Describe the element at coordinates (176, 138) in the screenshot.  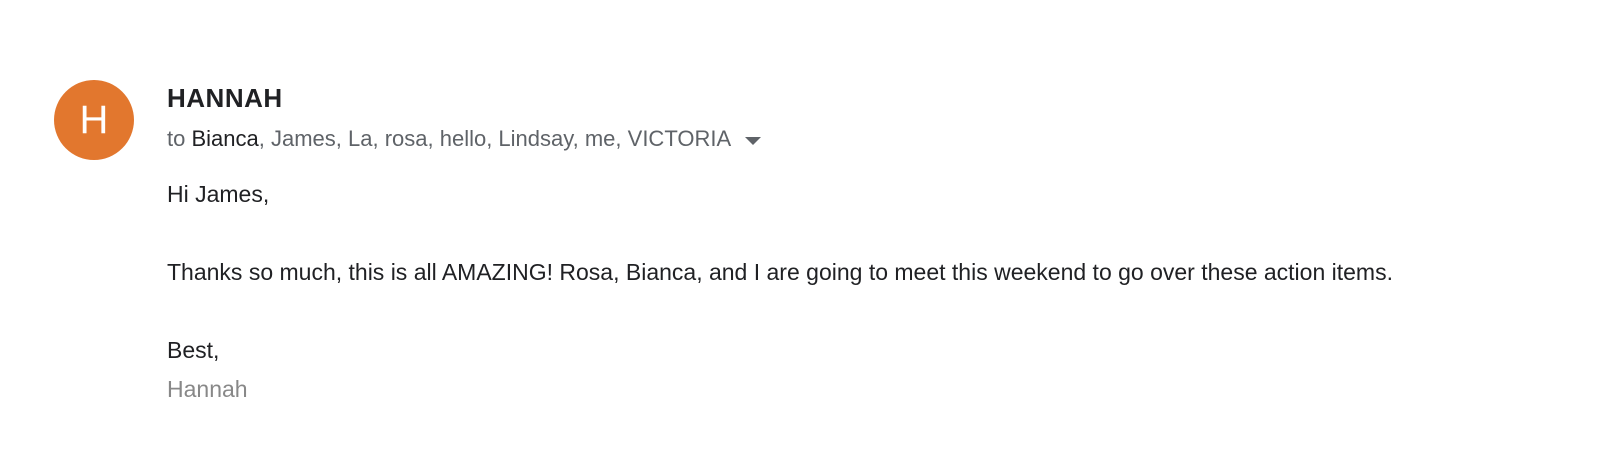
I see `recipients-prefix: to` at that location.